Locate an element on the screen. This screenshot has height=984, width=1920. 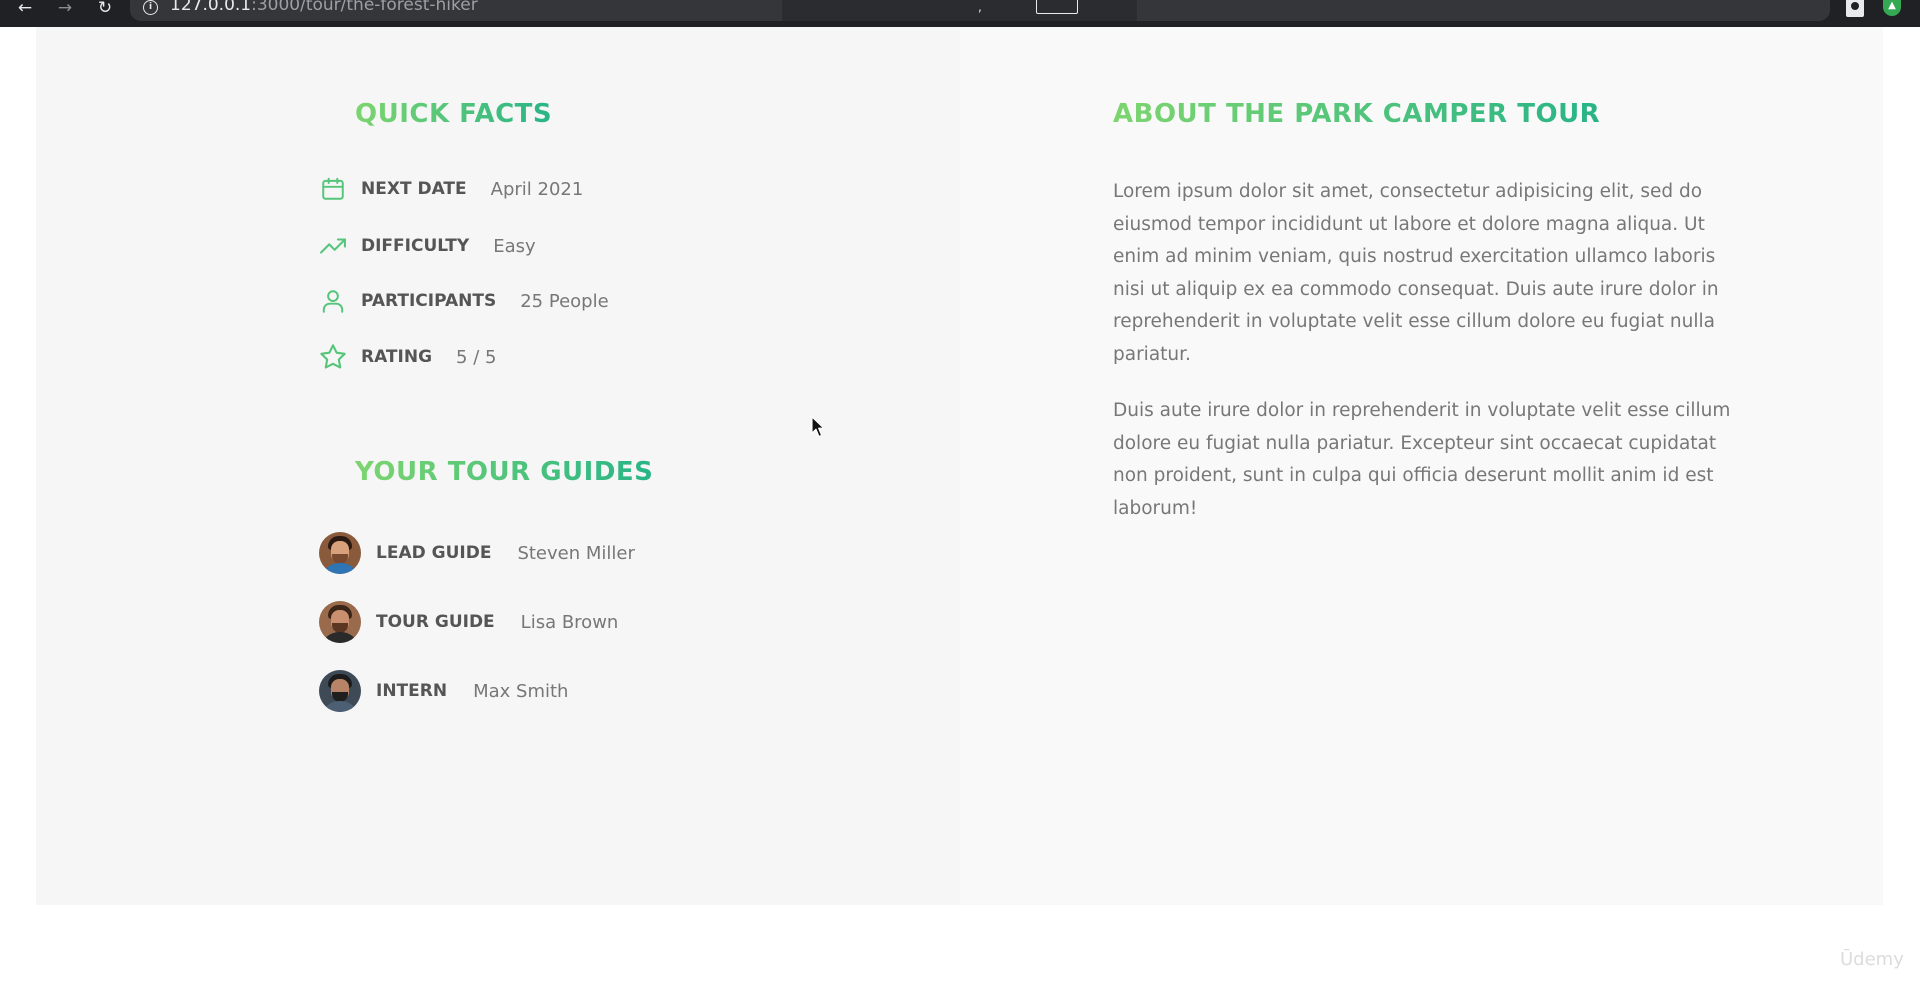
fact-label: Next date is located at coordinates (414, 189).